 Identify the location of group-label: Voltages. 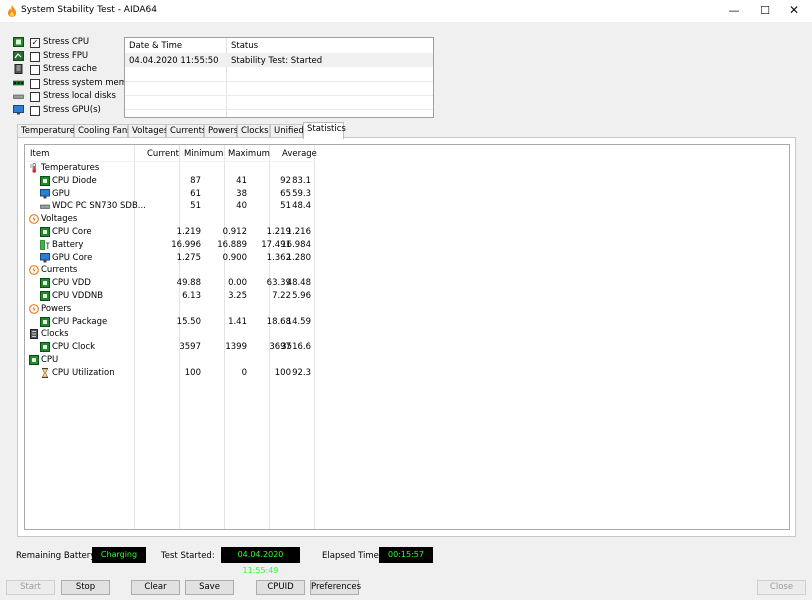
(59, 219).